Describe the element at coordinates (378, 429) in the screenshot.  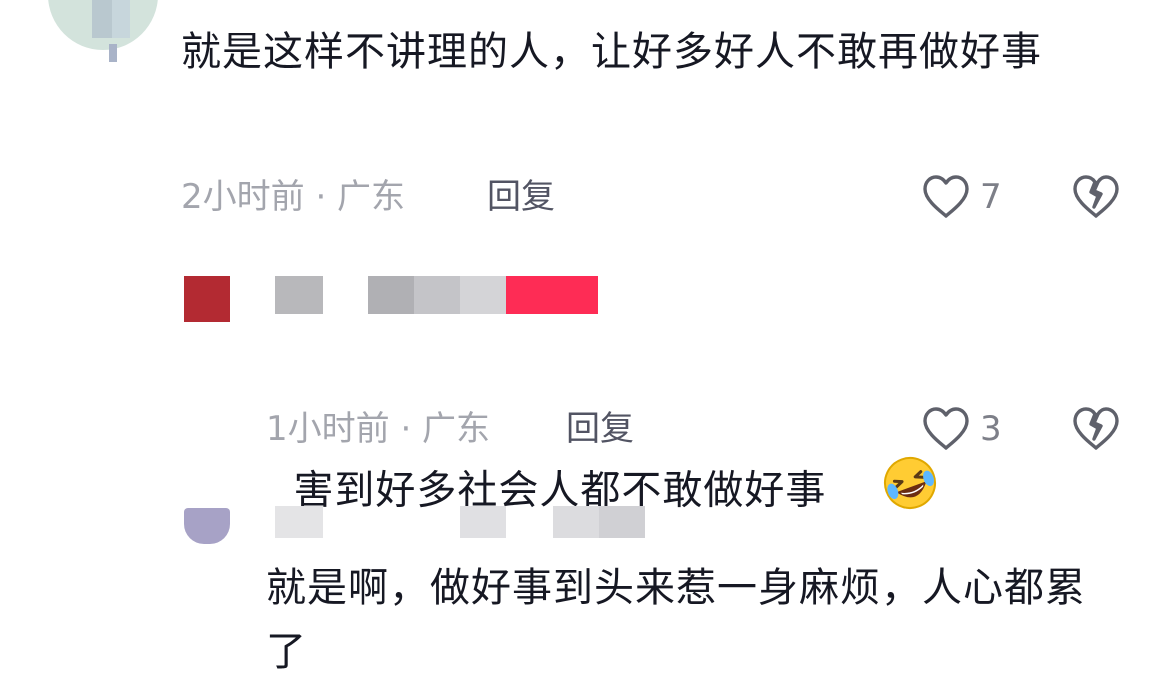
I see `comment-time-location: 1小时前 · 广东` at that location.